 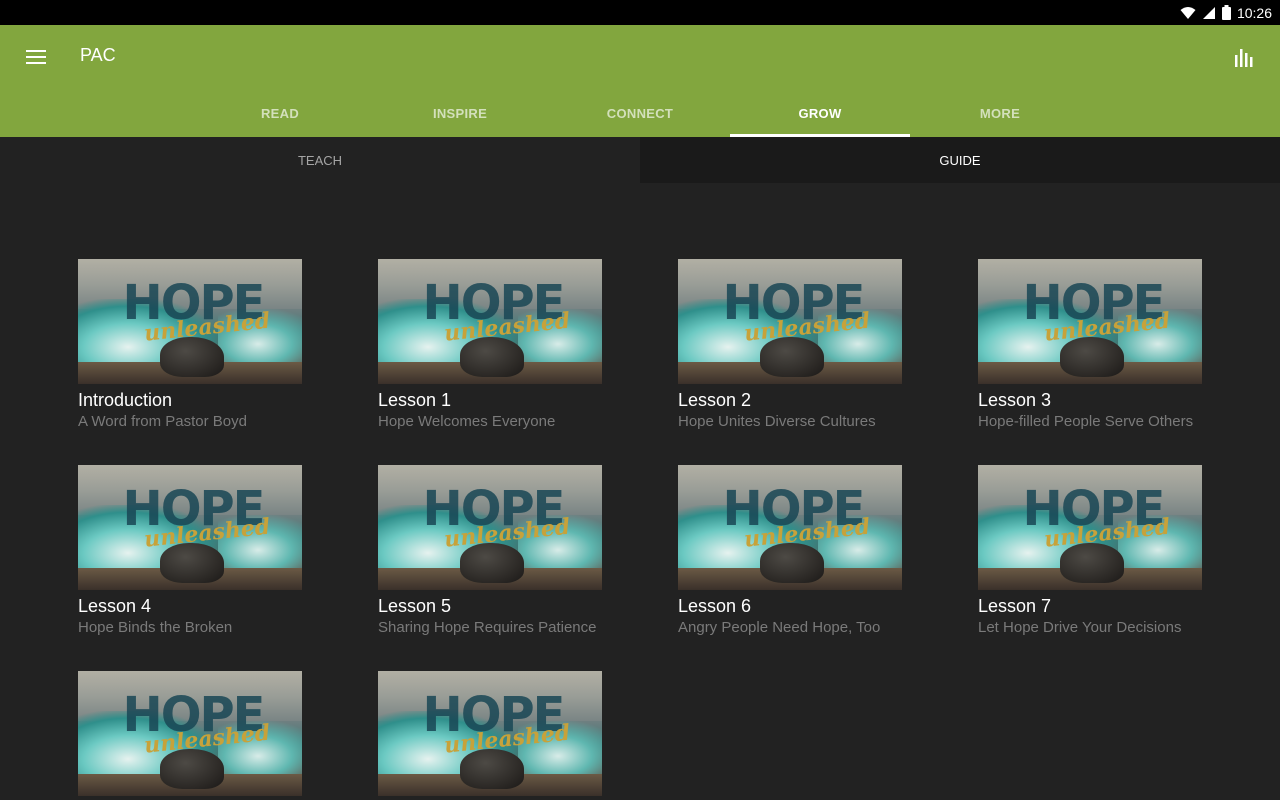 What do you see at coordinates (415, 400) in the screenshot?
I see `lesson-title: Lesson 1` at bounding box center [415, 400].